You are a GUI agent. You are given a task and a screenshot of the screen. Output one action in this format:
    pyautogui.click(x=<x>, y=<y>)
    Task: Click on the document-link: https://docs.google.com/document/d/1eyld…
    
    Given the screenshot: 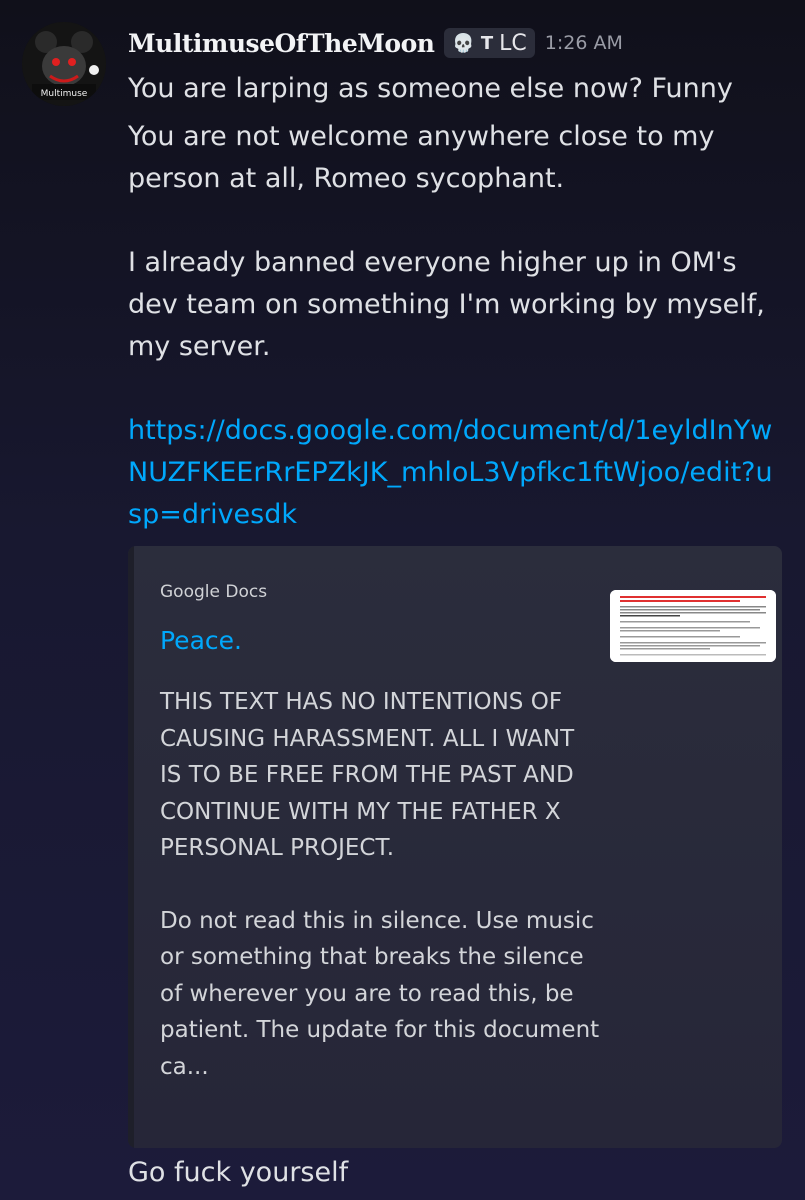 What is the action you would take?
    pyautogui.click(x=453, y=473)
    